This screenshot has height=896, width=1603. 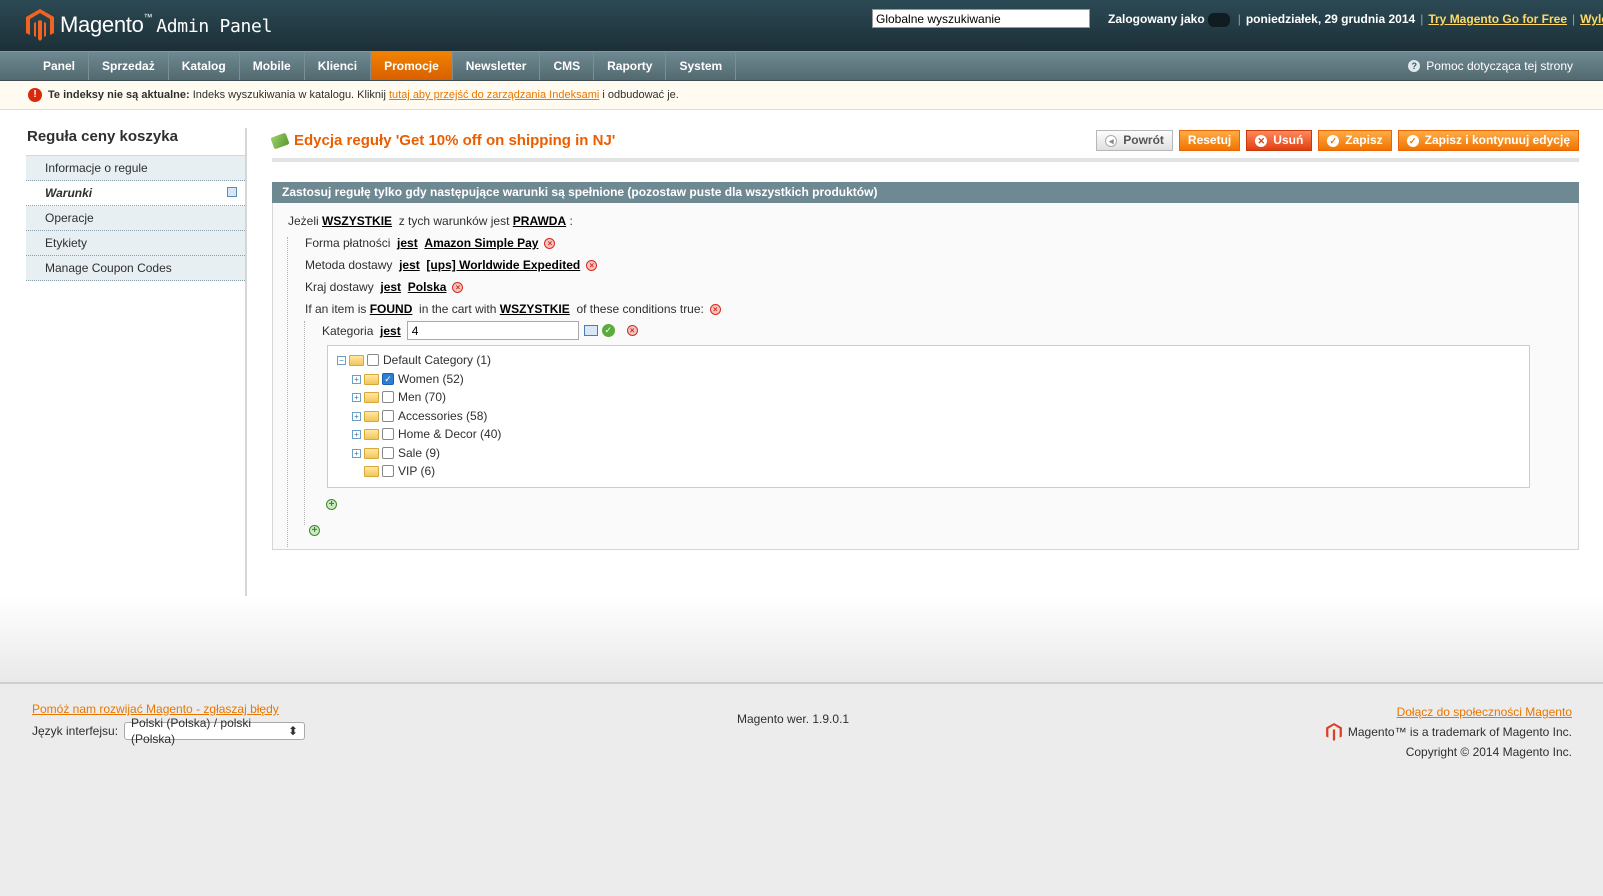 I want to click on save-continue-label: Zapisz i kontynuuj edycję, so click(x=1497, y=140).